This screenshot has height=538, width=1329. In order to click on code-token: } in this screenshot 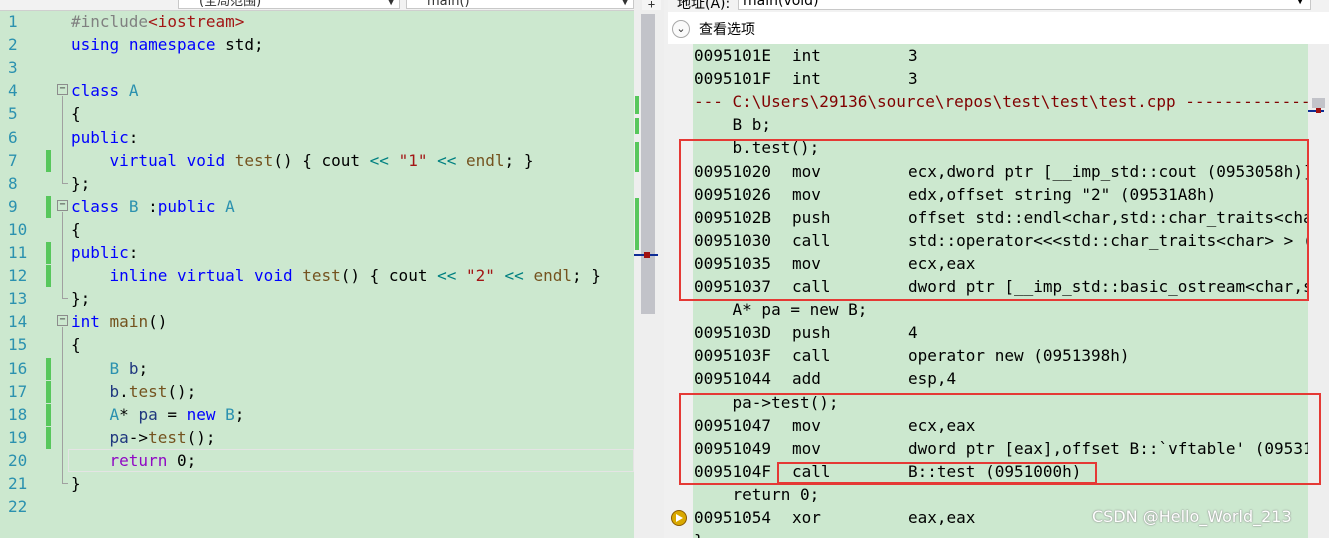, I will do `click(76, 483)`.